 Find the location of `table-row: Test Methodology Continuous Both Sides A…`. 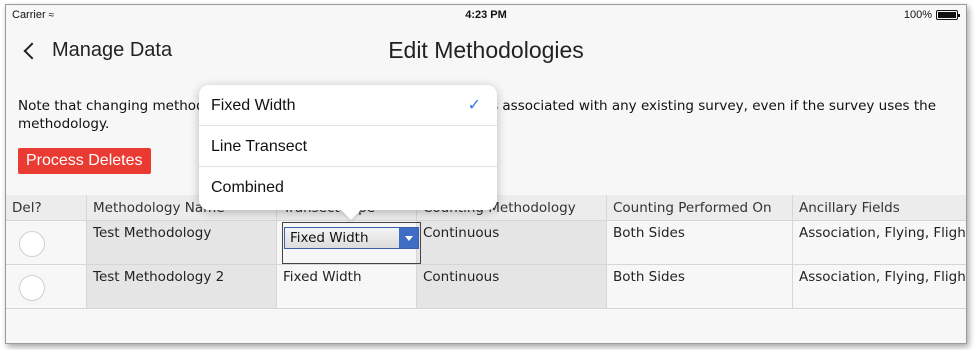

table-row: Test Methodology Continuous Both Sides A… is located at coordinates (486, 243).